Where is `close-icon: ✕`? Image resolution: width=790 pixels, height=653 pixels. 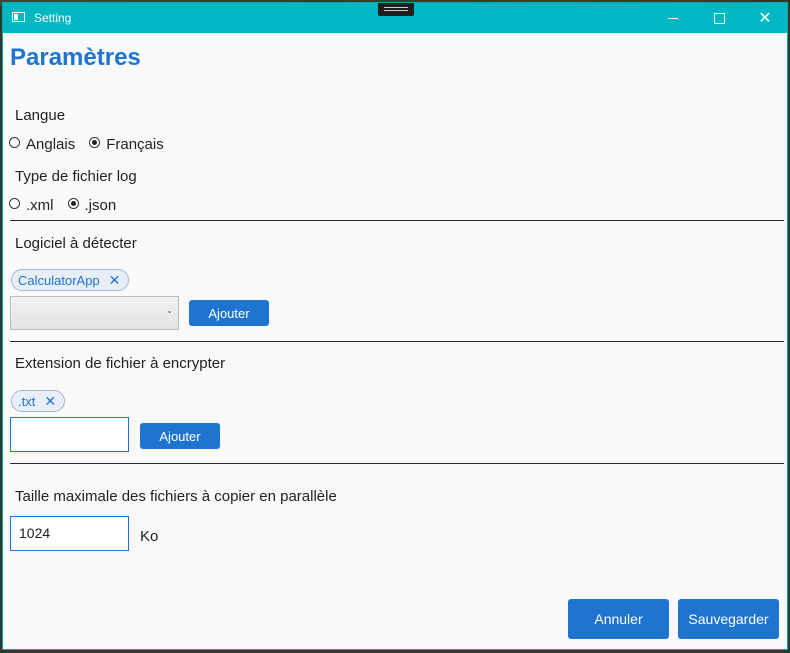
close-icon: ✕ is located at coordinates (765, 18).